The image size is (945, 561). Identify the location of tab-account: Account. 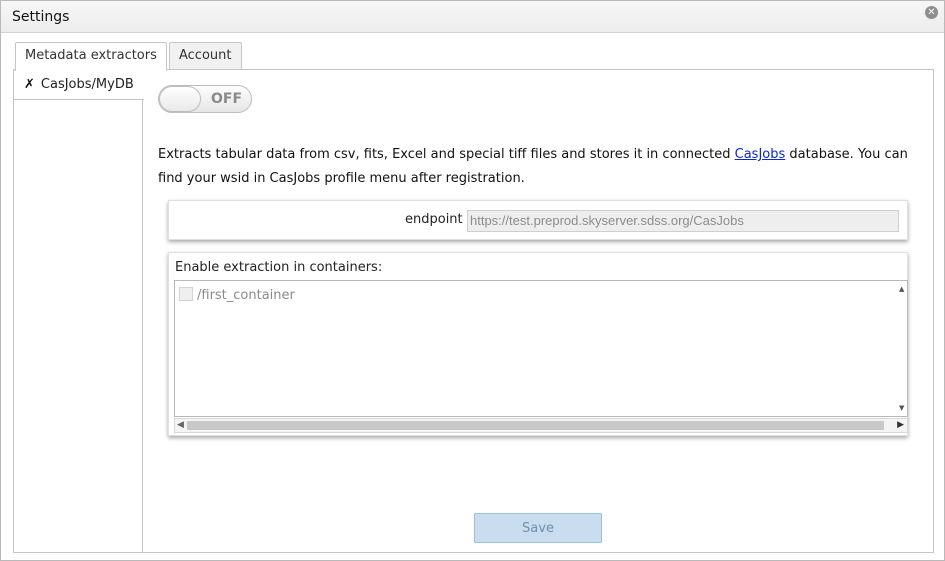
(205, 56).